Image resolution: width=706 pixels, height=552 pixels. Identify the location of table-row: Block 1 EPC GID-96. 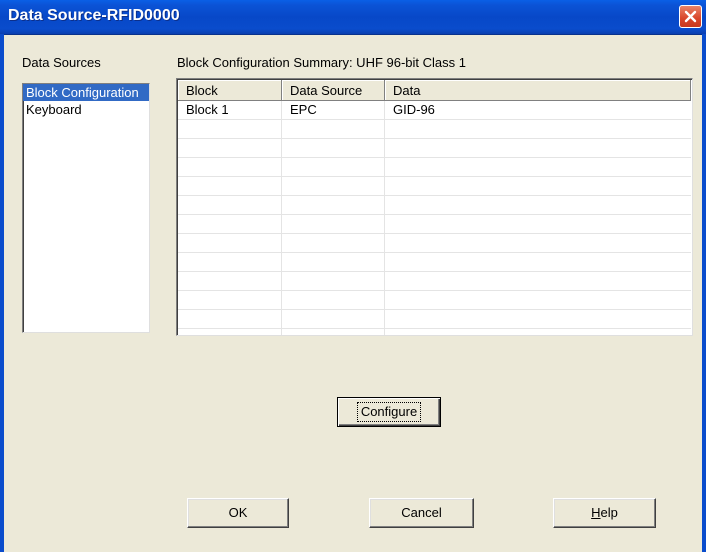
(434, 110).